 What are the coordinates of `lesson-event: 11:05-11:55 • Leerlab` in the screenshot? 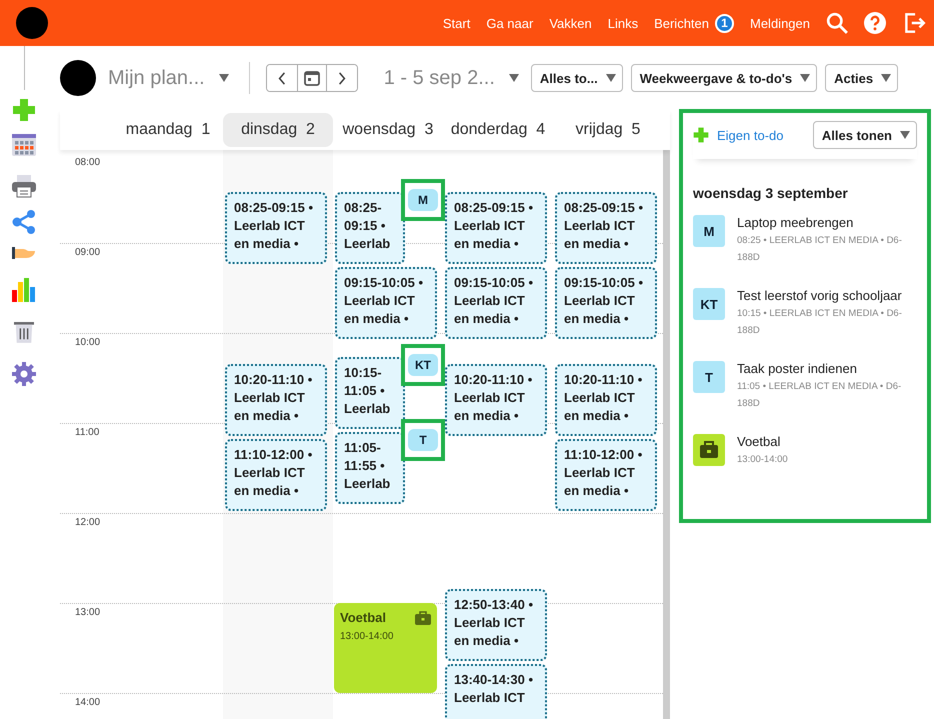 It's located at (370, 468).